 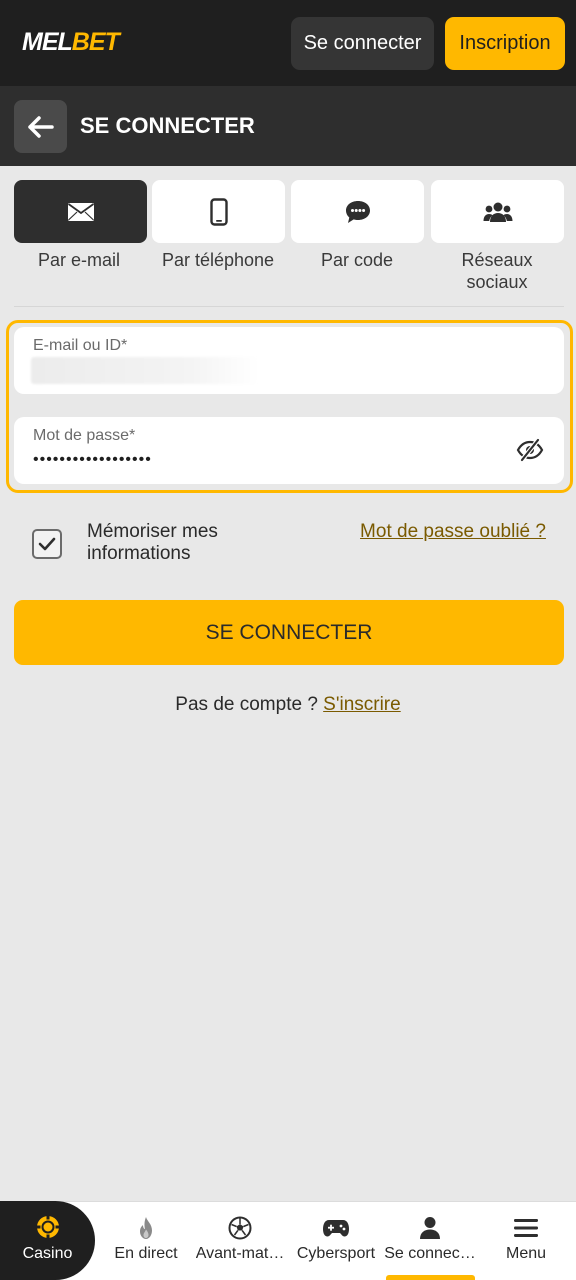 I want to click on envelope-icon, so click(x=80, y=211).